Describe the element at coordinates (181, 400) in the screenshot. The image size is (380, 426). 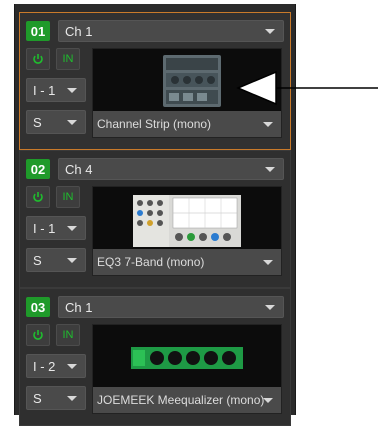
I see `plugin-name: JOEMEEK Meequalizer (mono)` at that location.